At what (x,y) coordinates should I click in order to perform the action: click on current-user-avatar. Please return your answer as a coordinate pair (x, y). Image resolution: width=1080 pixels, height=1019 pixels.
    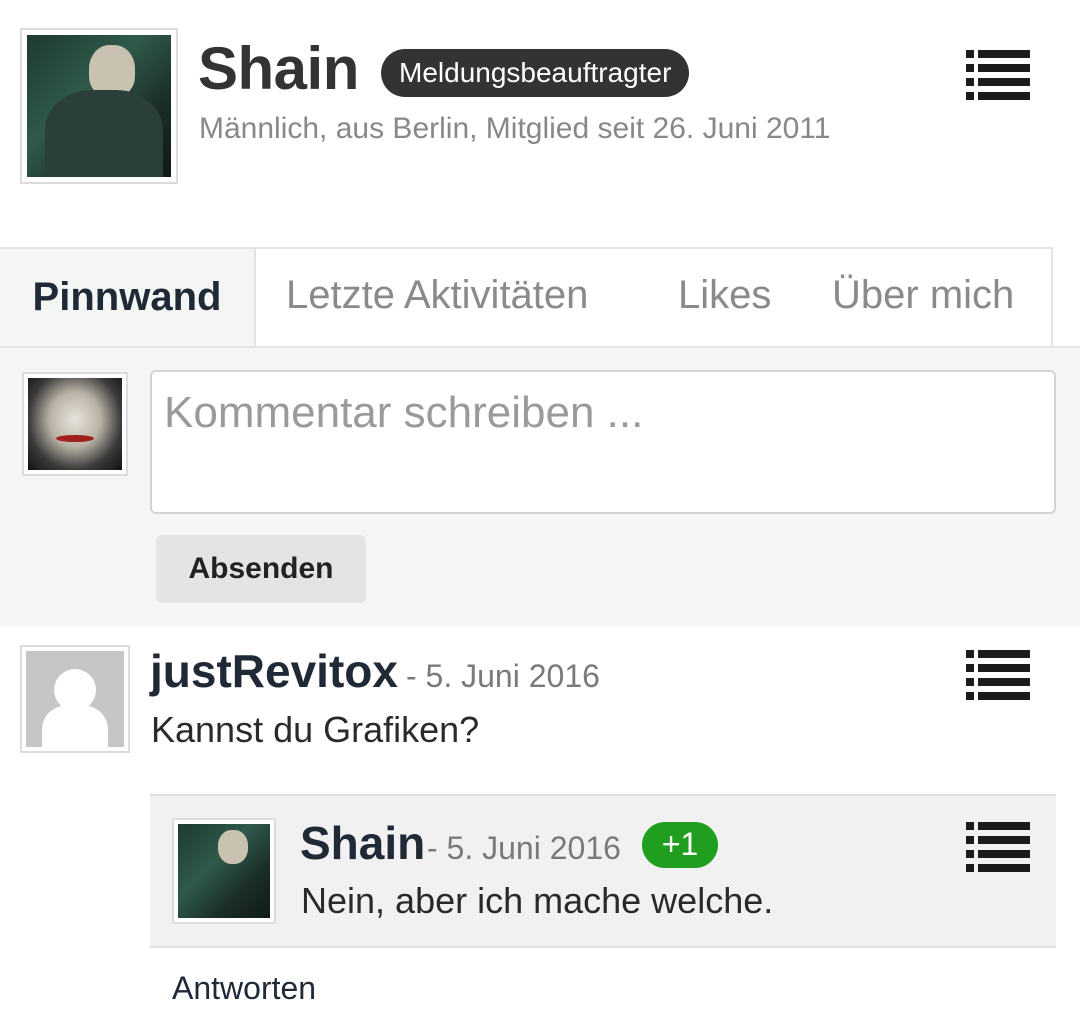
    Looking at the image, I should click on (75, 424).